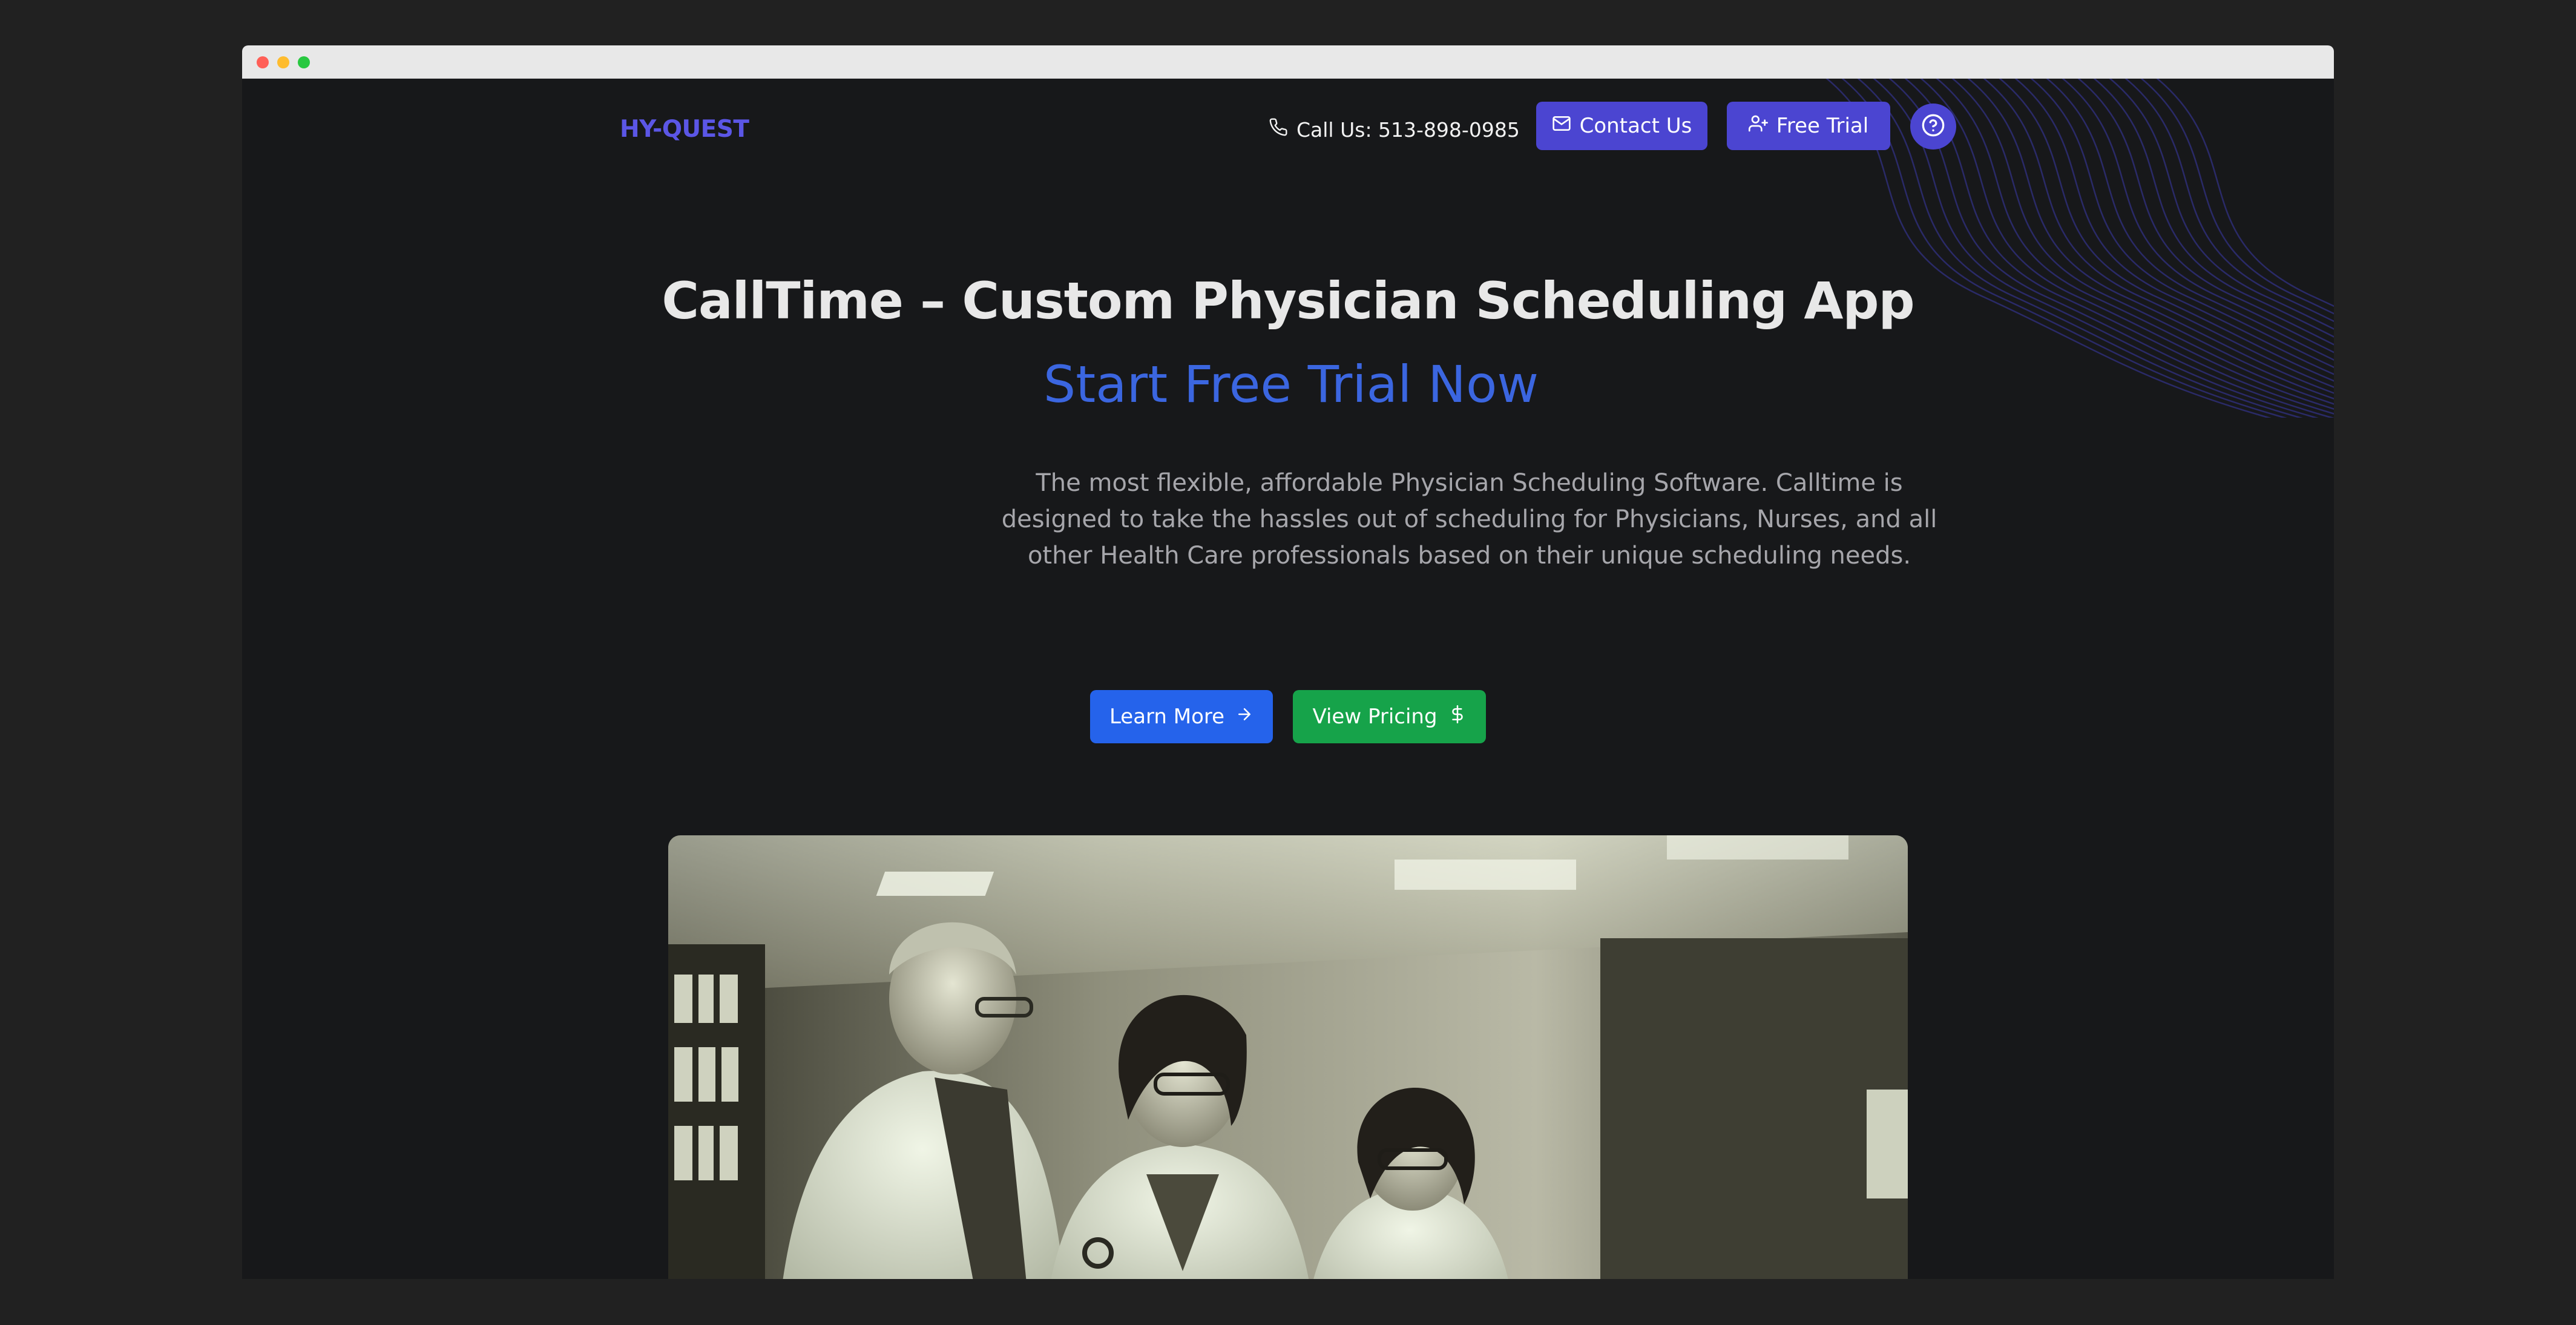 The height and width of the screenshot is (1325, 2576). Describe the element at coordinates (1822, 126) in the screenshot. I see `free-trial-label: Free Trial` at that location.